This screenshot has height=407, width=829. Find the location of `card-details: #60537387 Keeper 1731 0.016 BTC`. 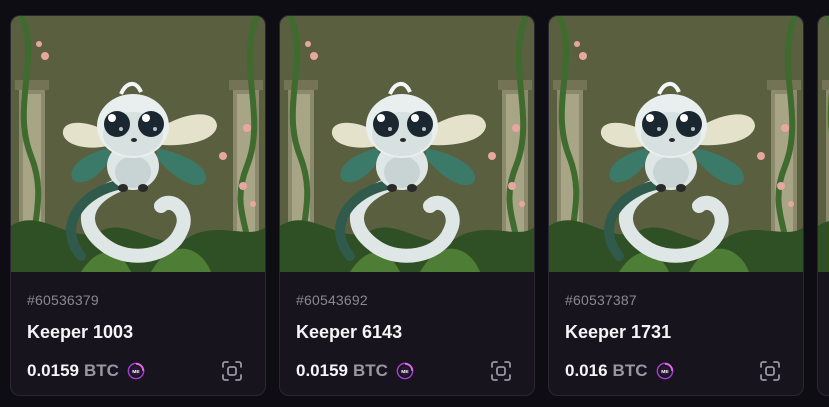

card-details: #60537387 Keeper 1731 0.016 BTC is located at coordinates (676, 334).